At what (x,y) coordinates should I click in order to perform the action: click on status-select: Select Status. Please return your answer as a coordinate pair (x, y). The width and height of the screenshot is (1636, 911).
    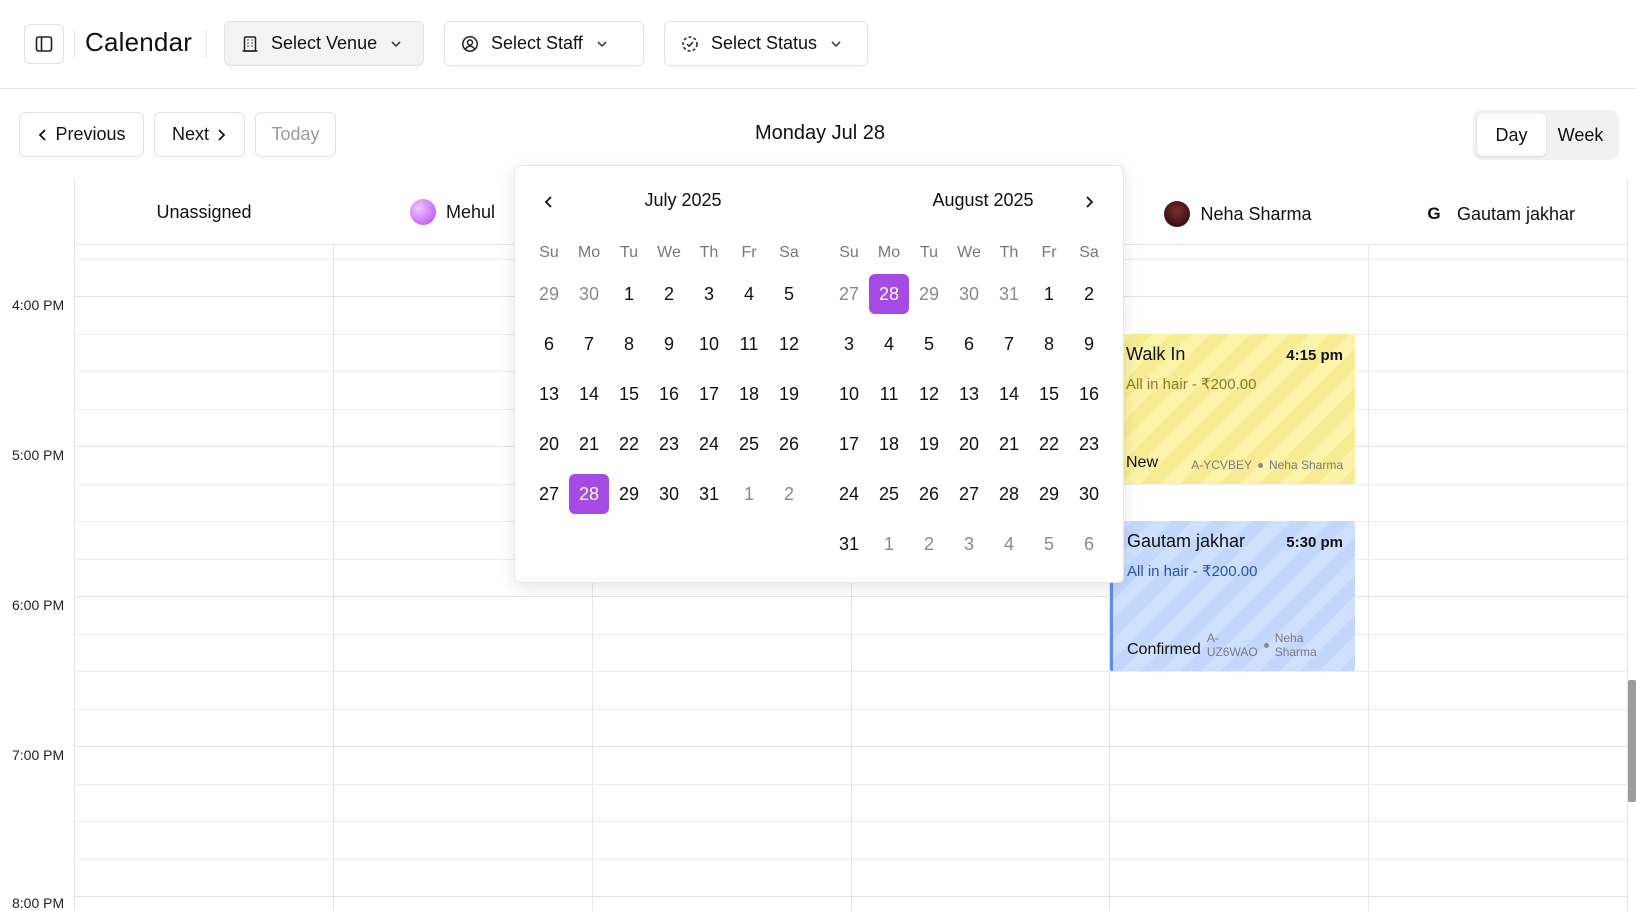
    Looking at the image, I should click on (766, 43).